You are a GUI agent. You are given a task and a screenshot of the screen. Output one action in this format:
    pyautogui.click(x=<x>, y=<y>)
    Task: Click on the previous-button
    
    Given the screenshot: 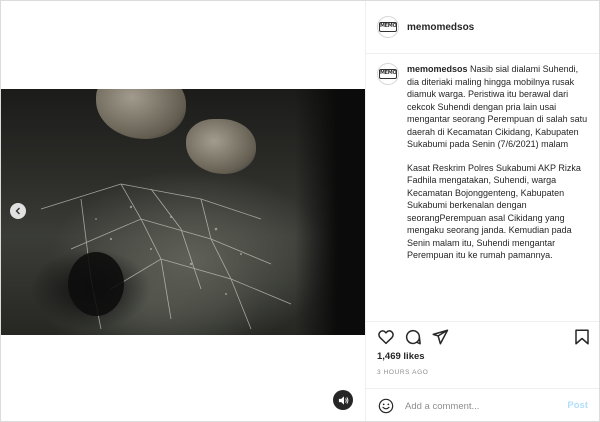 What is the action you would take?
    pyautogui.click(x=18, y=211)
    